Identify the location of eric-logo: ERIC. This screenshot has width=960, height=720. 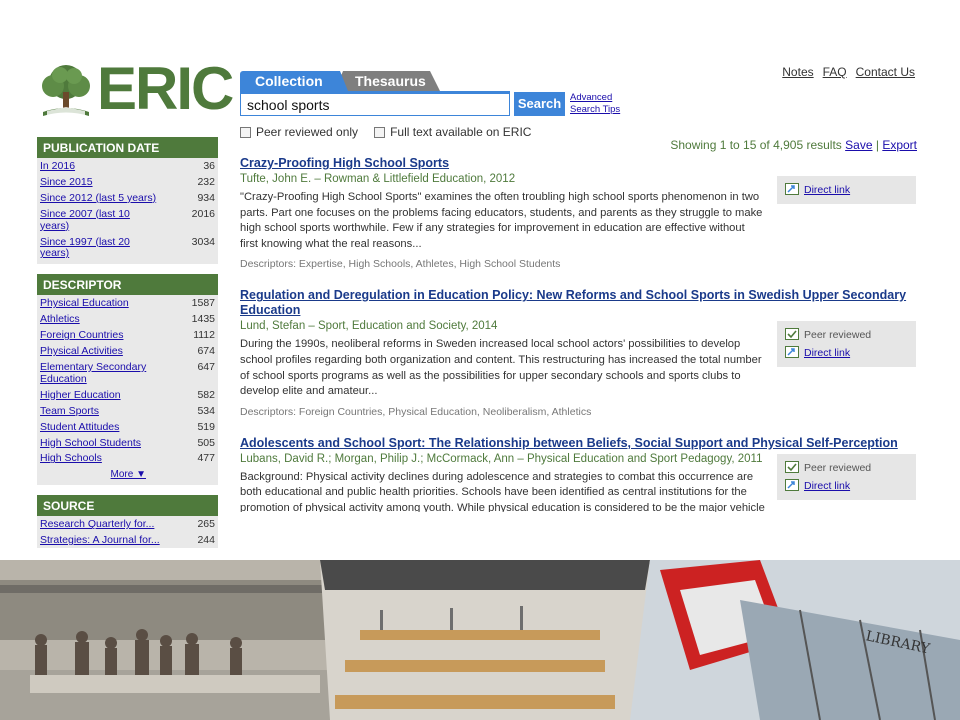
(135, 88).